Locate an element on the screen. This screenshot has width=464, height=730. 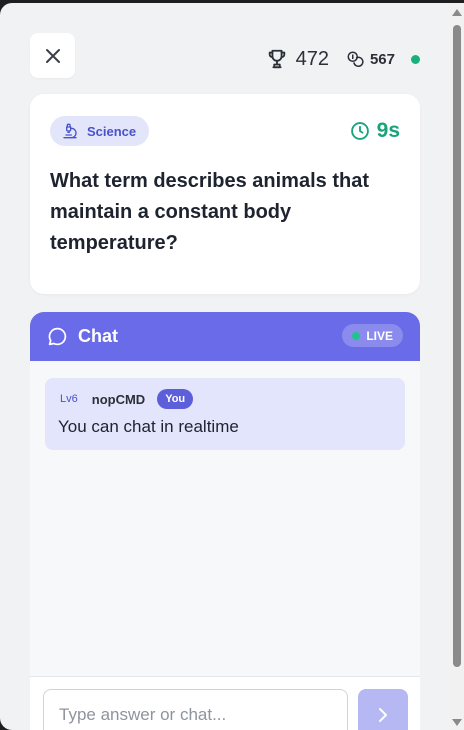
live-badge: LIVE is located at coordinates (372, 335).